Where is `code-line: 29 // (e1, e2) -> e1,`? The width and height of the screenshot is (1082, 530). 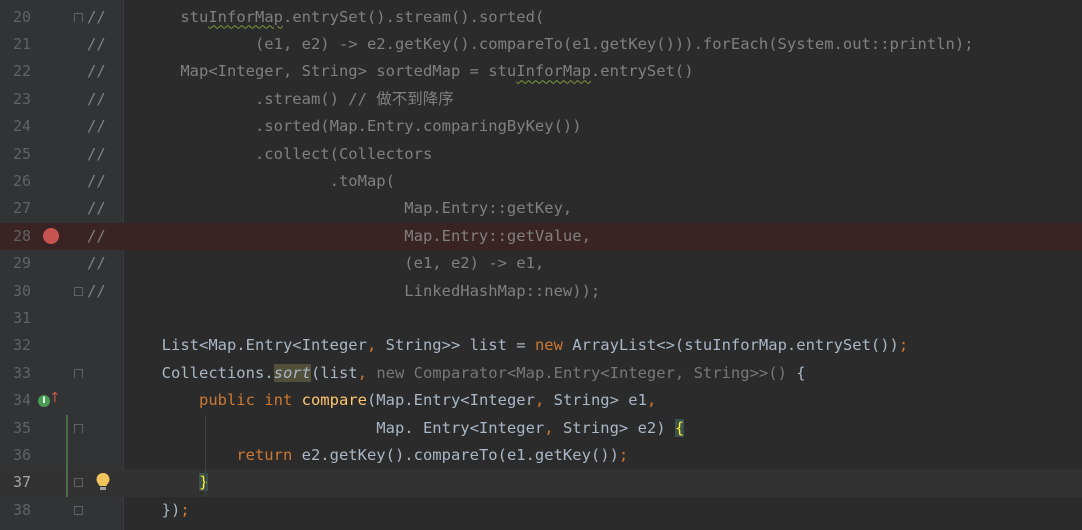 code-line: 29 // (e1, e2) -> e1, is located at coordinates (541, 263).